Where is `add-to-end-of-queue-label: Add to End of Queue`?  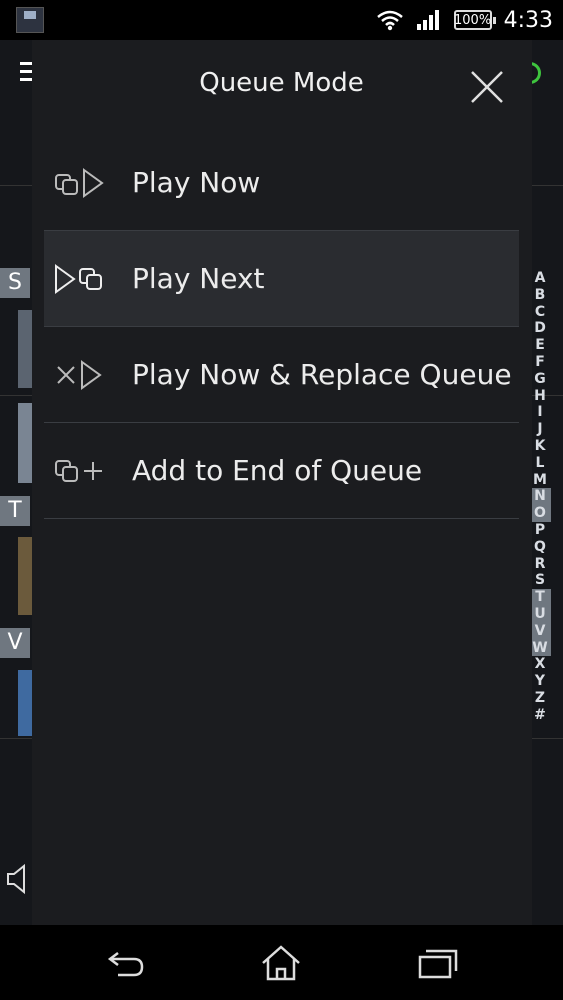 add-to-end-of-queue-label: Add to End of Queue is located at coordinates (277, 470).